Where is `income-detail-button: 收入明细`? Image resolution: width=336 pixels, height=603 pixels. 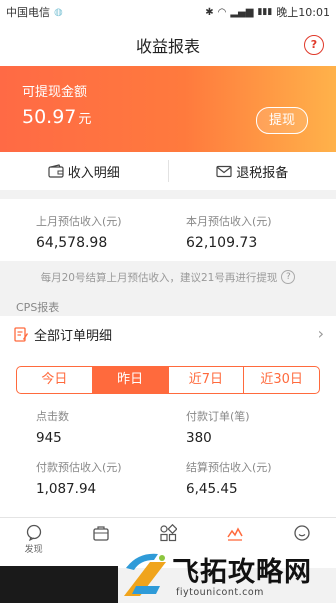 income-detail-button: 收入明细 is located at coordinates (84, 171).